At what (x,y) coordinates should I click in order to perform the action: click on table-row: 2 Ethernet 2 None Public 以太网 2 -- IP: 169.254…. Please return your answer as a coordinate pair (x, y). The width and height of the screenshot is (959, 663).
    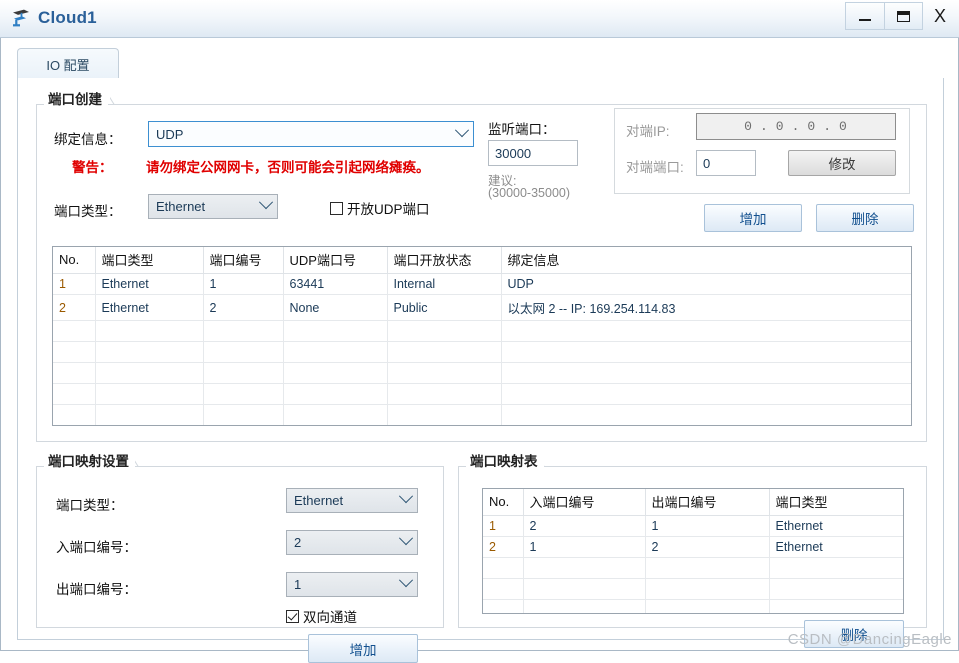
    Looking at the image, I should click on (482, 307).